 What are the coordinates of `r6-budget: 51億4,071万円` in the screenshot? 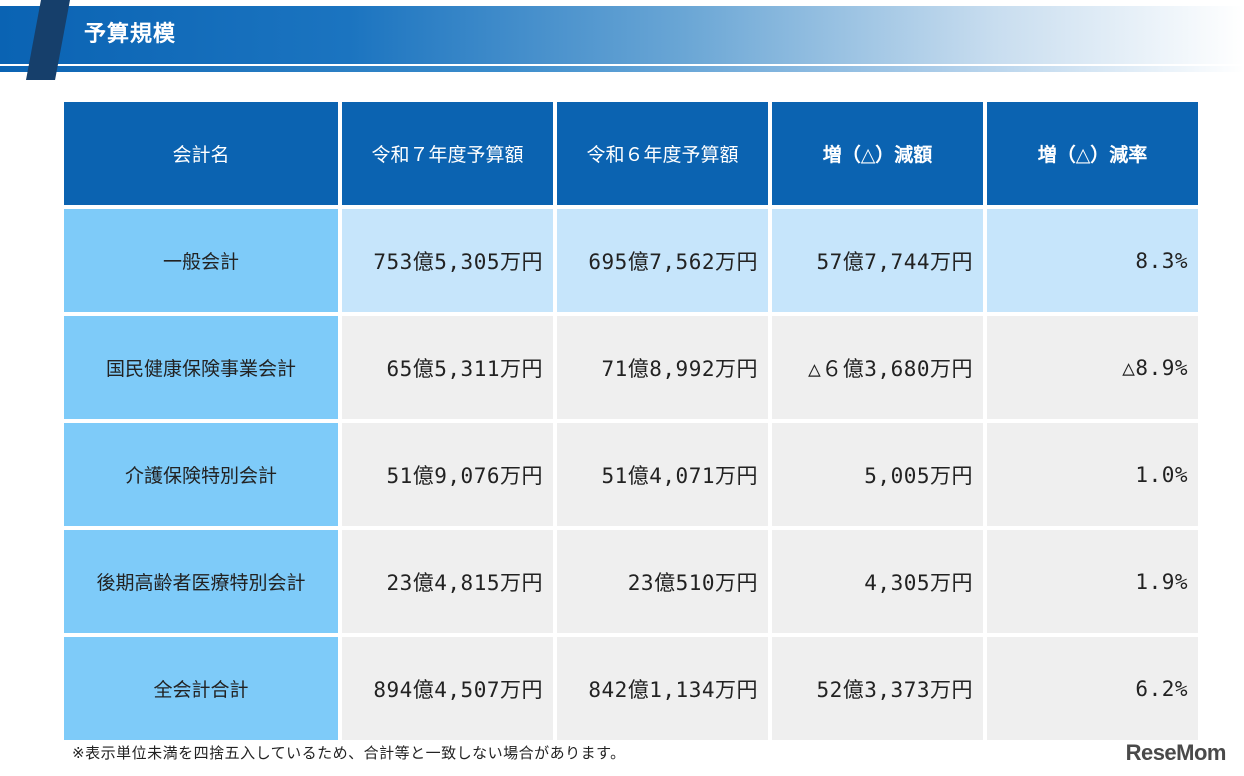 It's located at (662, 474).